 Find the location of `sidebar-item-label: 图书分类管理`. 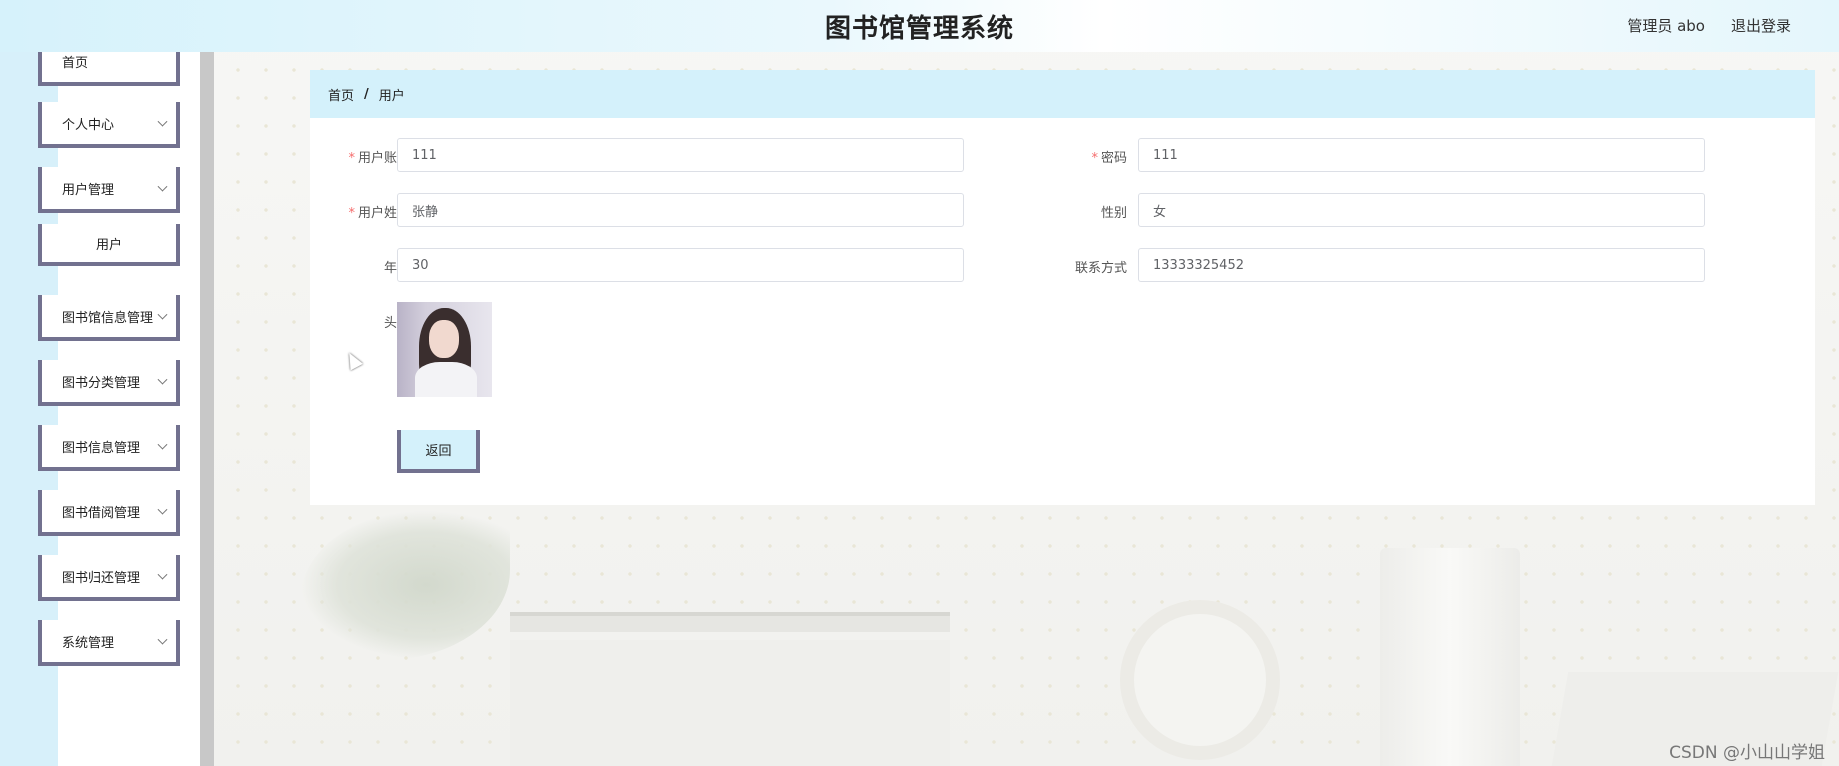

sidebar-item-label: 图书分类管理 is located at coordinates (101, 383).